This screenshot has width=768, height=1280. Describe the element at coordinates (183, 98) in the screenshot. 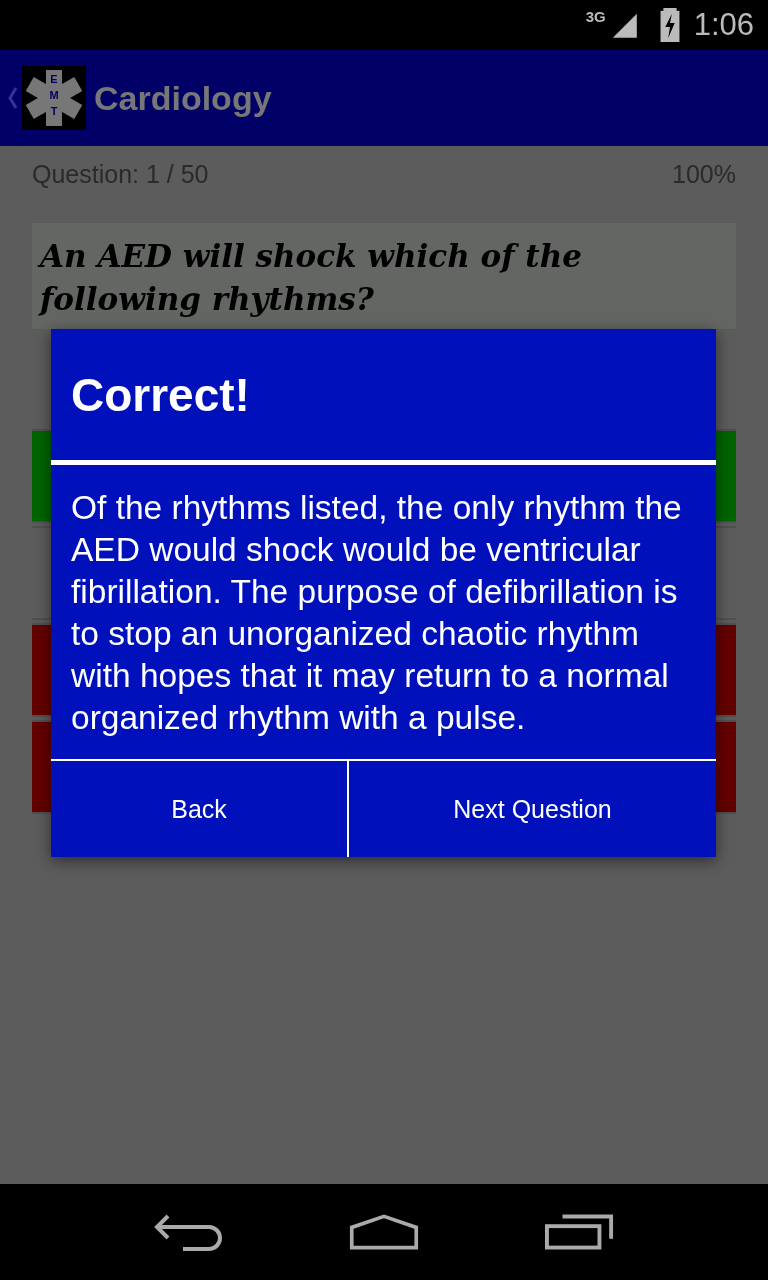

I see `screen-title: Cardiology` at that location.